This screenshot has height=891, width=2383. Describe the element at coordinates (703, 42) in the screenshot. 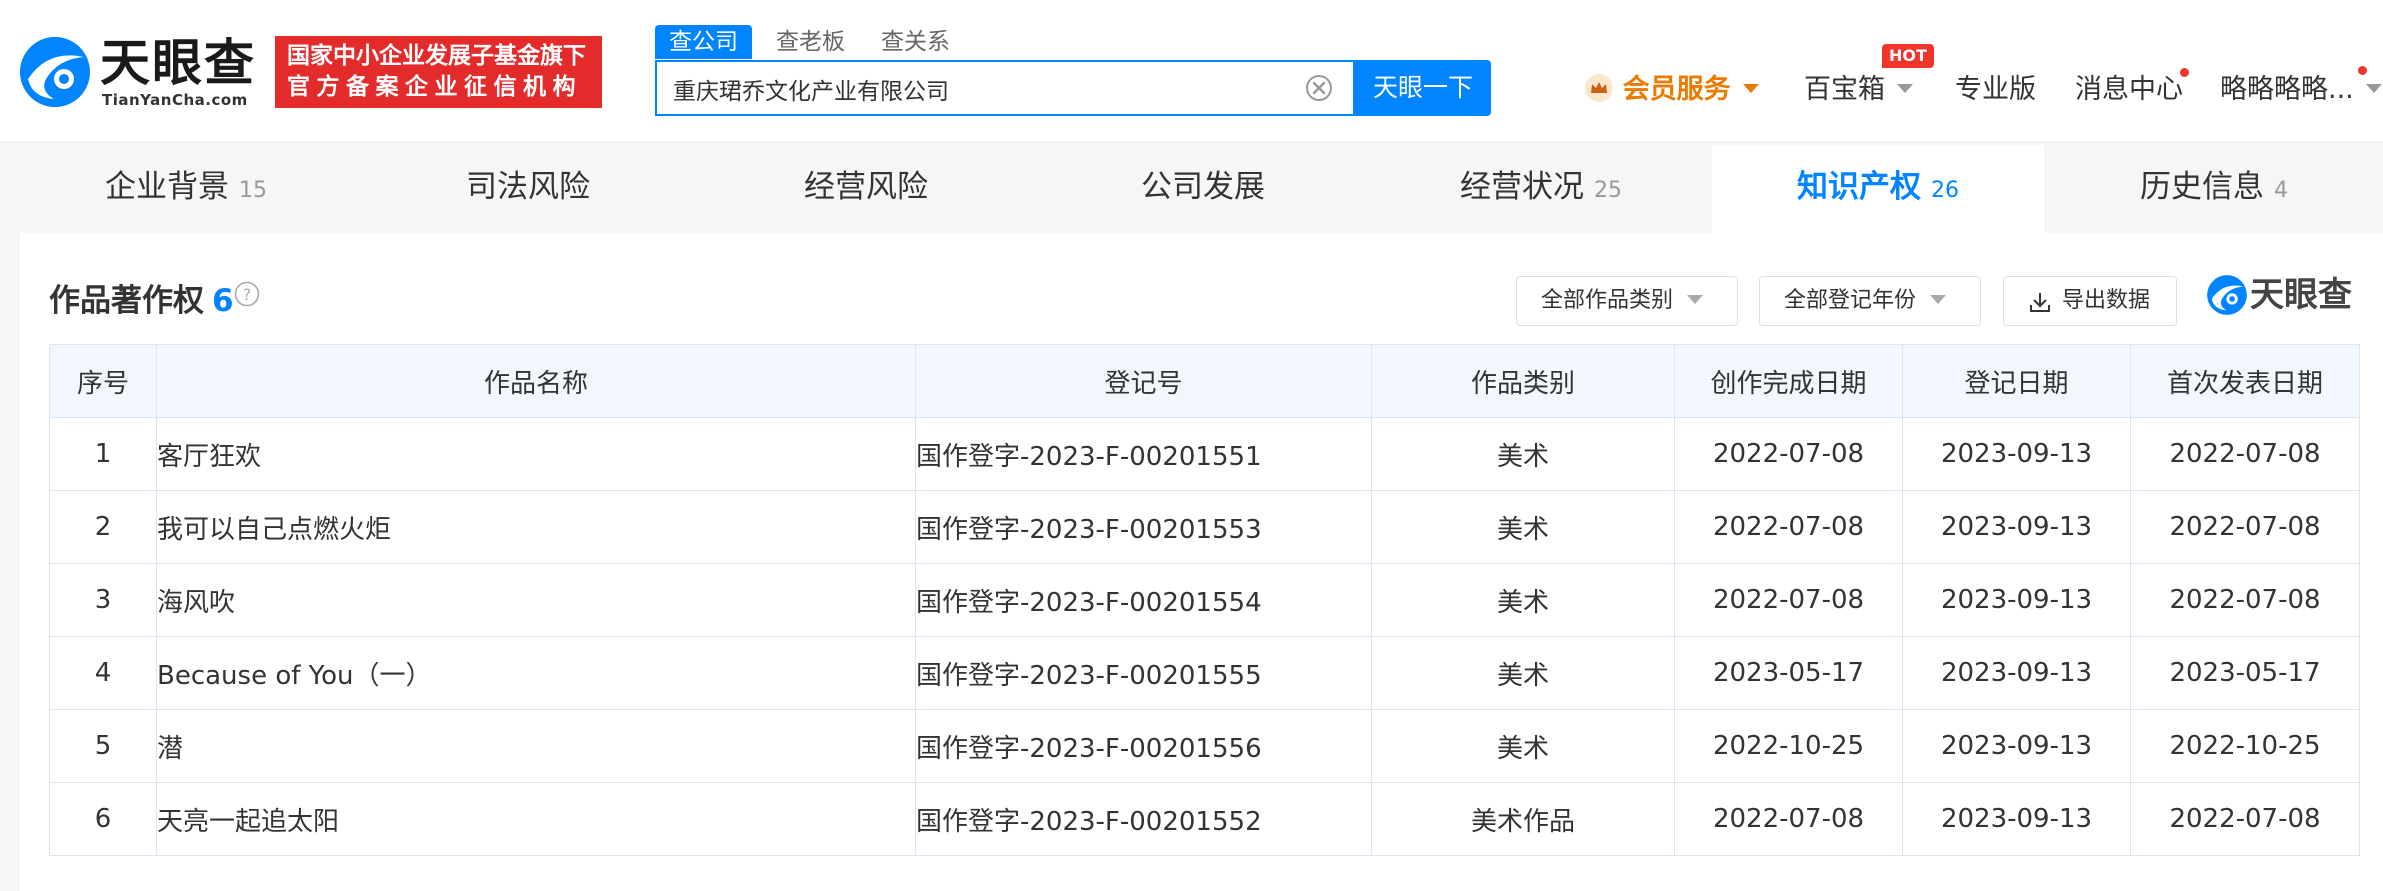

I see `search-tab-company: 查公司` at that location.